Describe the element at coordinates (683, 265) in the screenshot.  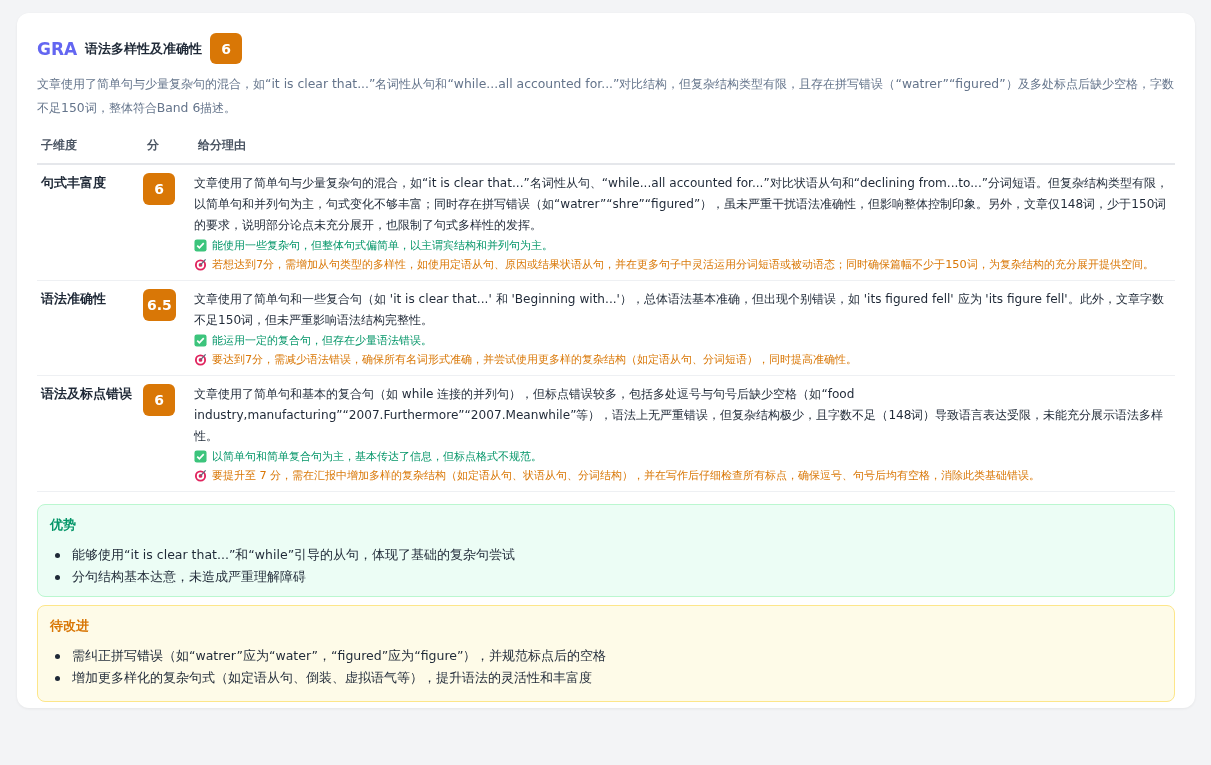
I see `advice-note: 若想达到7分，需增加从句类型的多样性，如使用定语从句、原因或结果状语从句，并在更多句子中灵活运用分词短语或被动语态；同时确保篇幅不少于150词，为复杂结构的充分展开提供空间。` at that location.